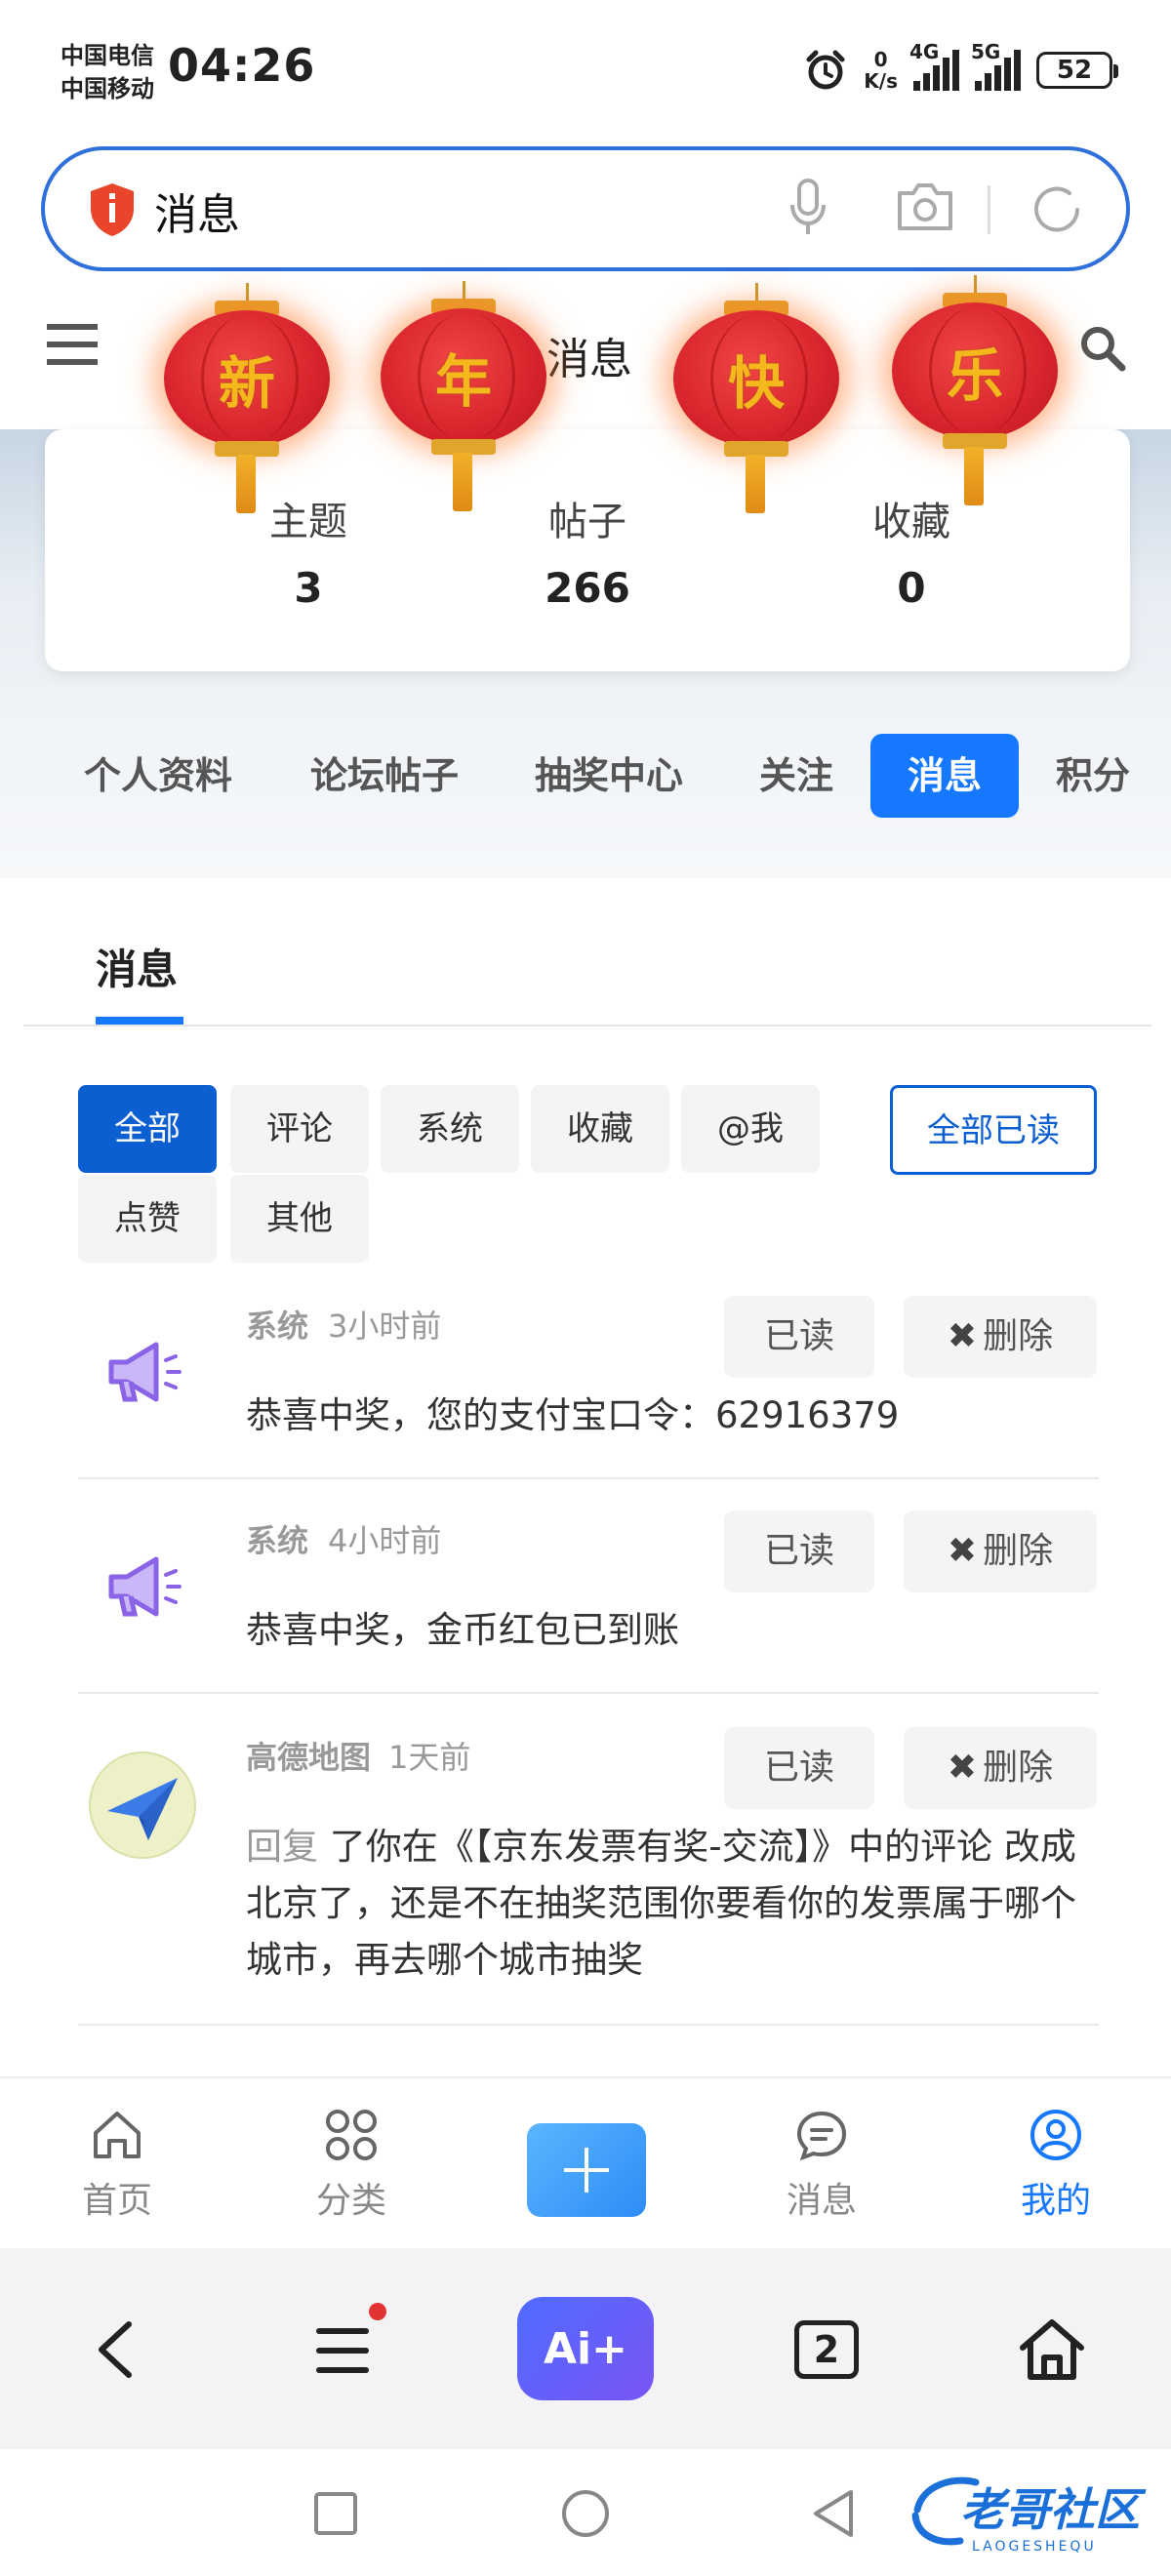  Describe the element at coordinates (1034, 2547) in the screenshot. I see `svg-text: LAOGESHEQU` at that location.